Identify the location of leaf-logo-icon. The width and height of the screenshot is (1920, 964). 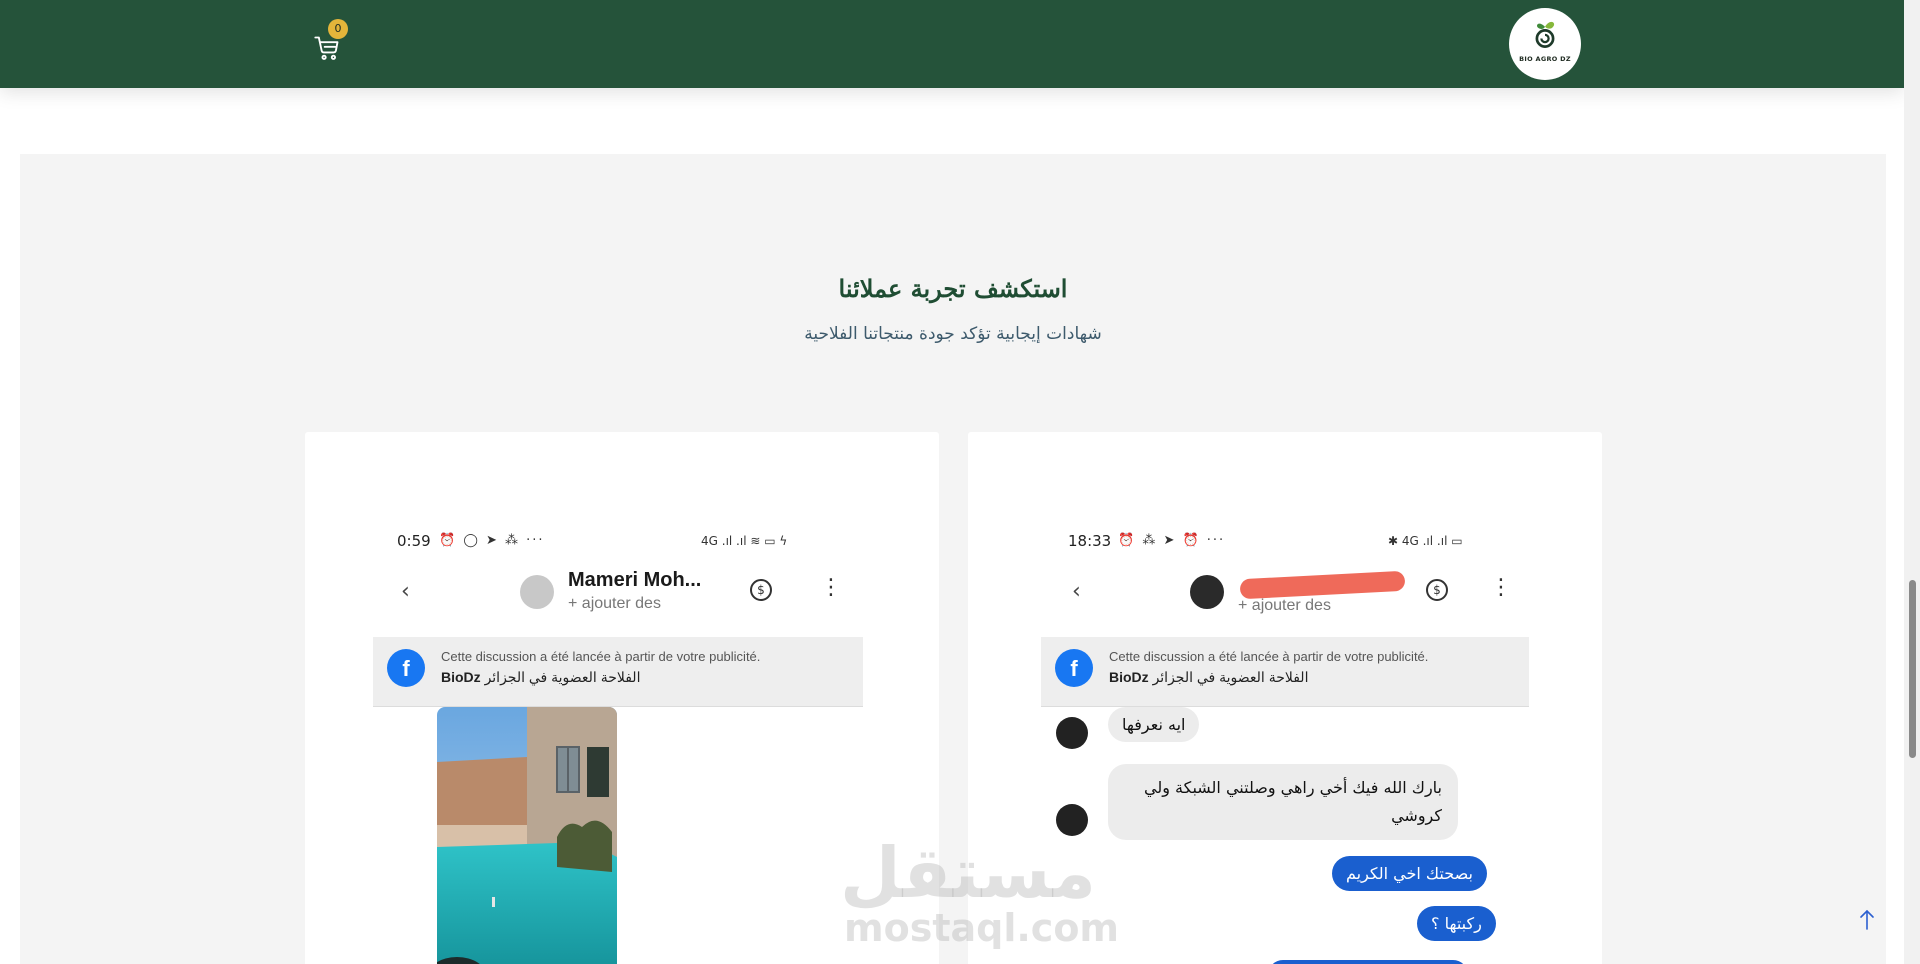
(1545, 34).